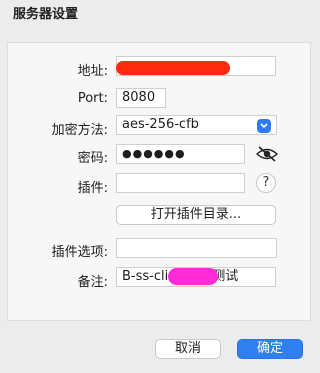  I want to click on port-field: 8080, so click(141, 98).